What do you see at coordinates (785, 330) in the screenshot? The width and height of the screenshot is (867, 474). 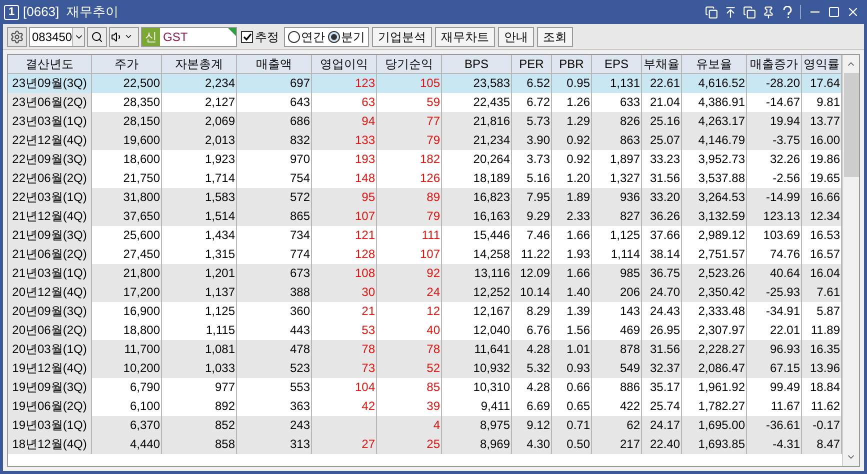 I see `table-cell: 22.01` at bounding box center [785, 330].